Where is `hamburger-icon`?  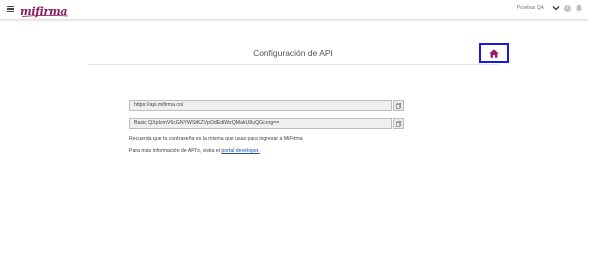
hamburger-icon is located at coordinates (10, 9).